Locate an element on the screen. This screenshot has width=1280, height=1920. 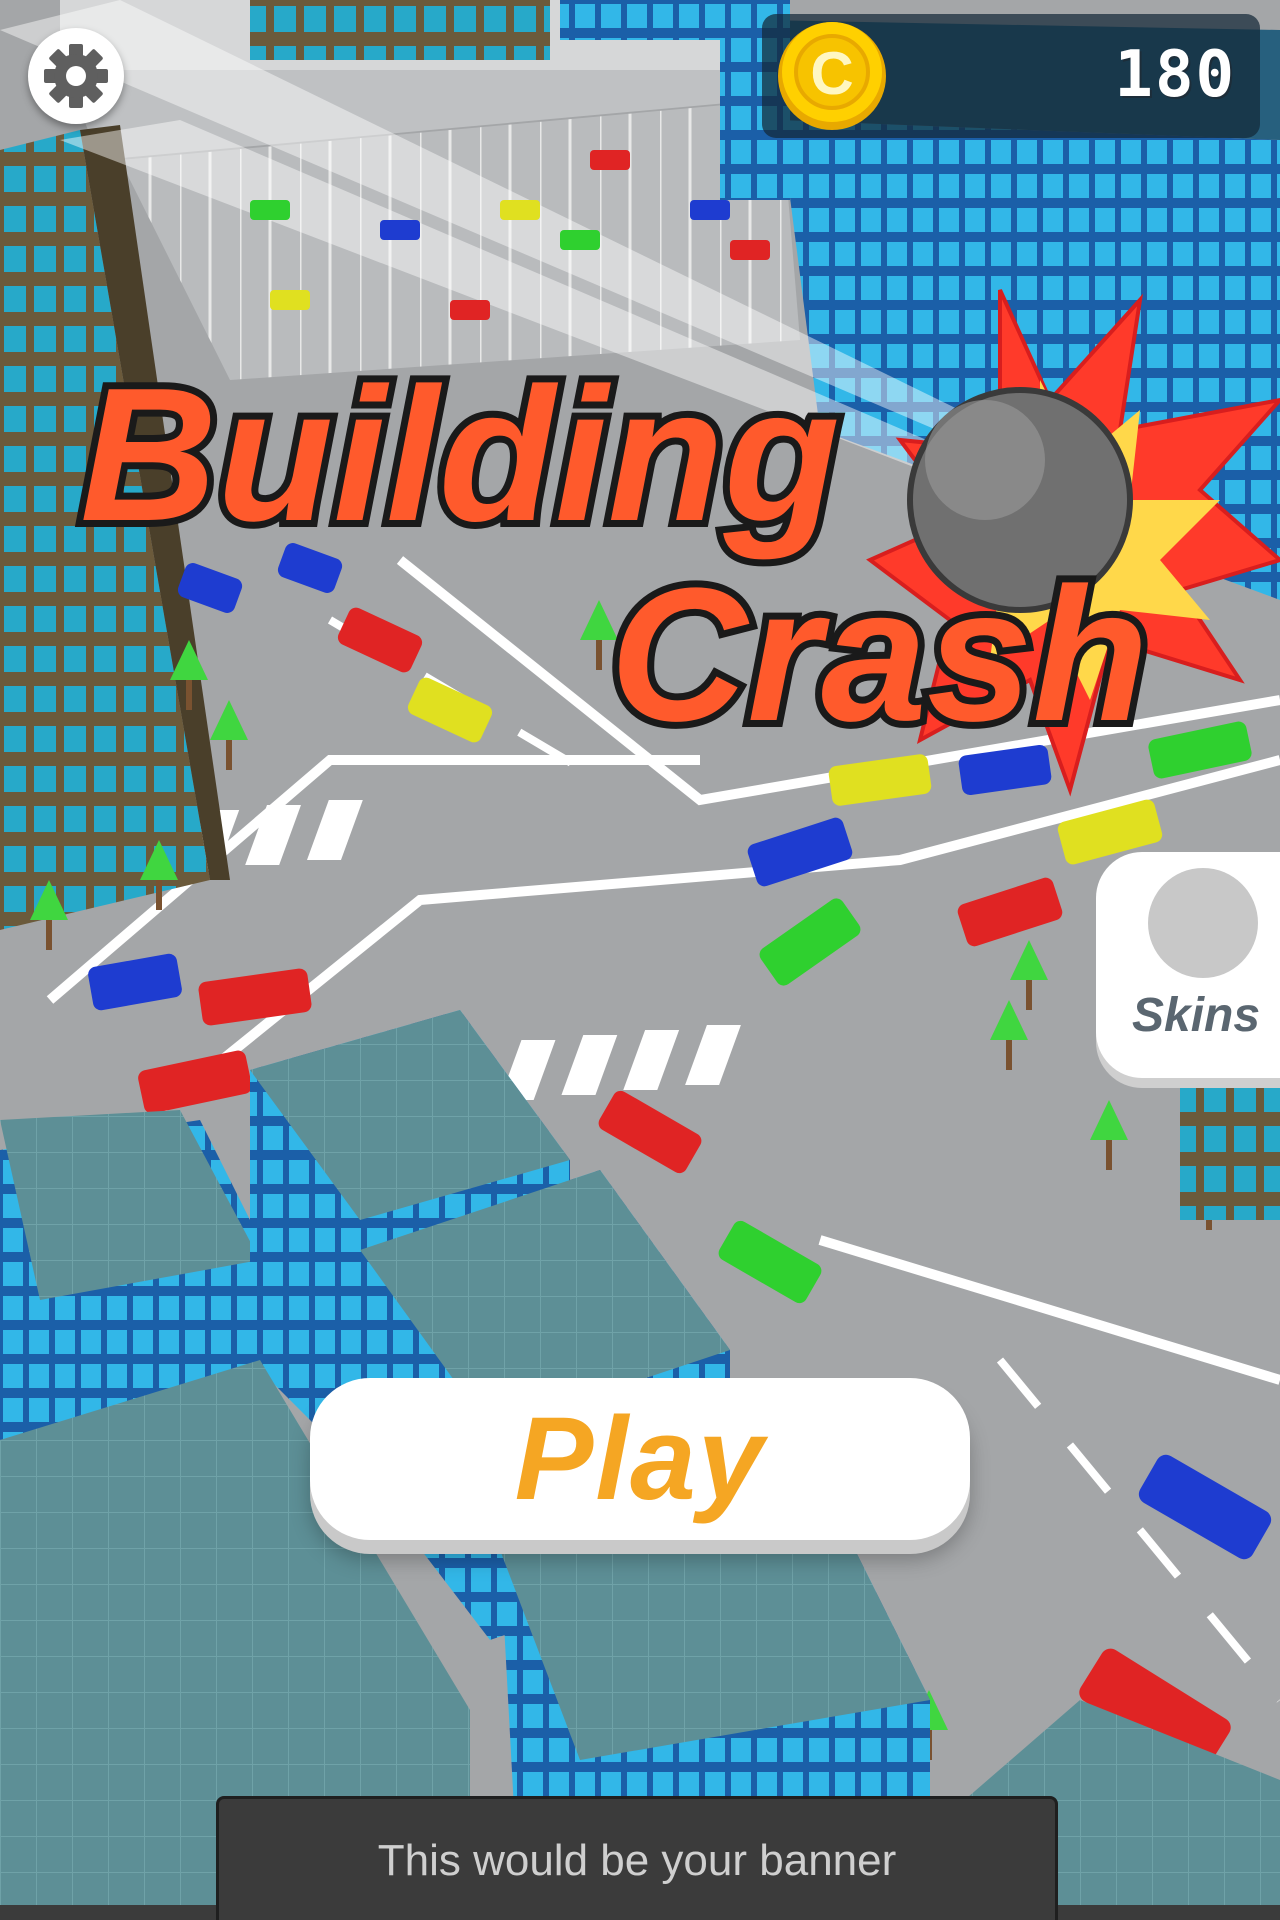
title-line-2: Crash is located at coordinates (879, 655).